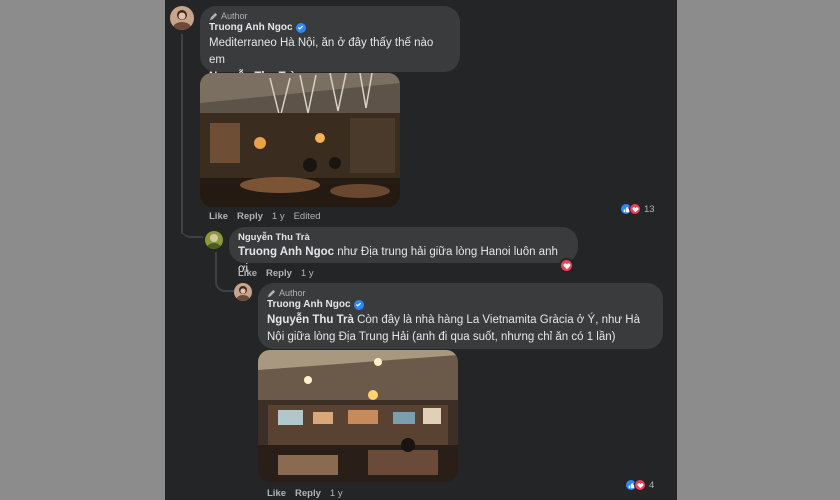 The width and height of the screenshot is (840, 500). What do you see at coordinates (403, 237) in the screenshot?
I see `reply-author-name: Nguyễn Thu Trà` at bounding box center [403, 237].